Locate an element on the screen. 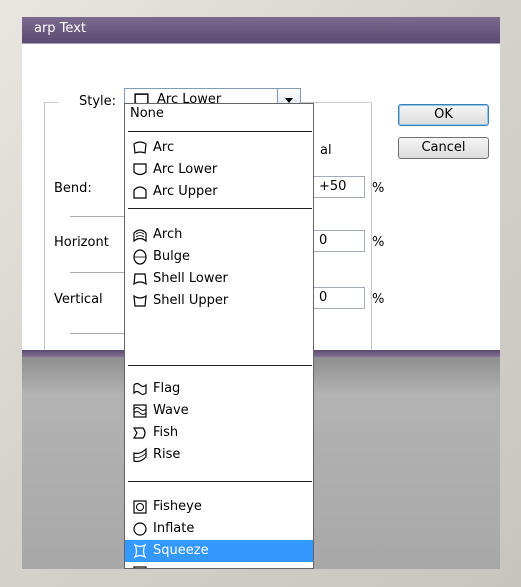  dropdown-item-label: Fisheye is located at coordinates (177, 506).